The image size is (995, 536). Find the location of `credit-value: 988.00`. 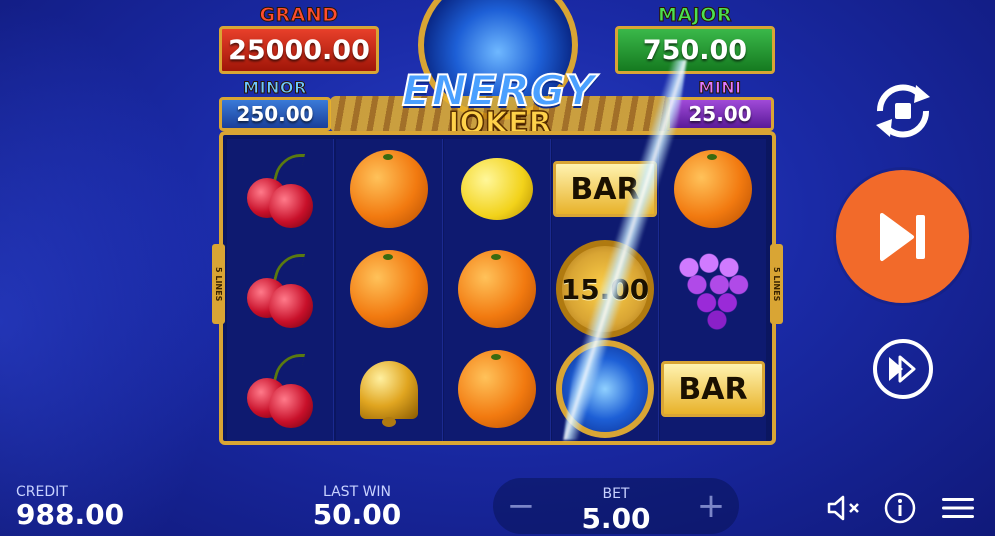

credit-value: 988.00 is located at coordinates (70, 514).